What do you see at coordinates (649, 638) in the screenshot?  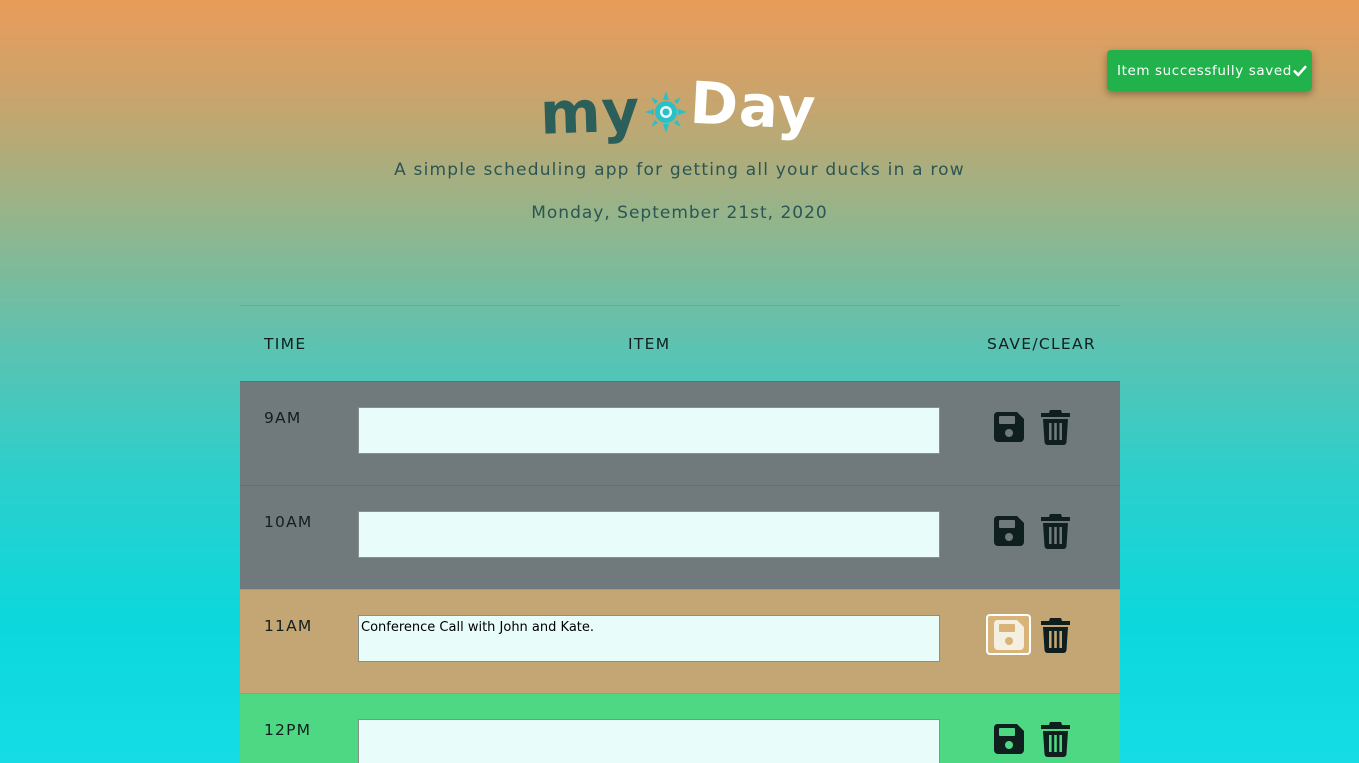 I see `item-input: Conference Call with John and Kate.` at bounding box center [649, 638].